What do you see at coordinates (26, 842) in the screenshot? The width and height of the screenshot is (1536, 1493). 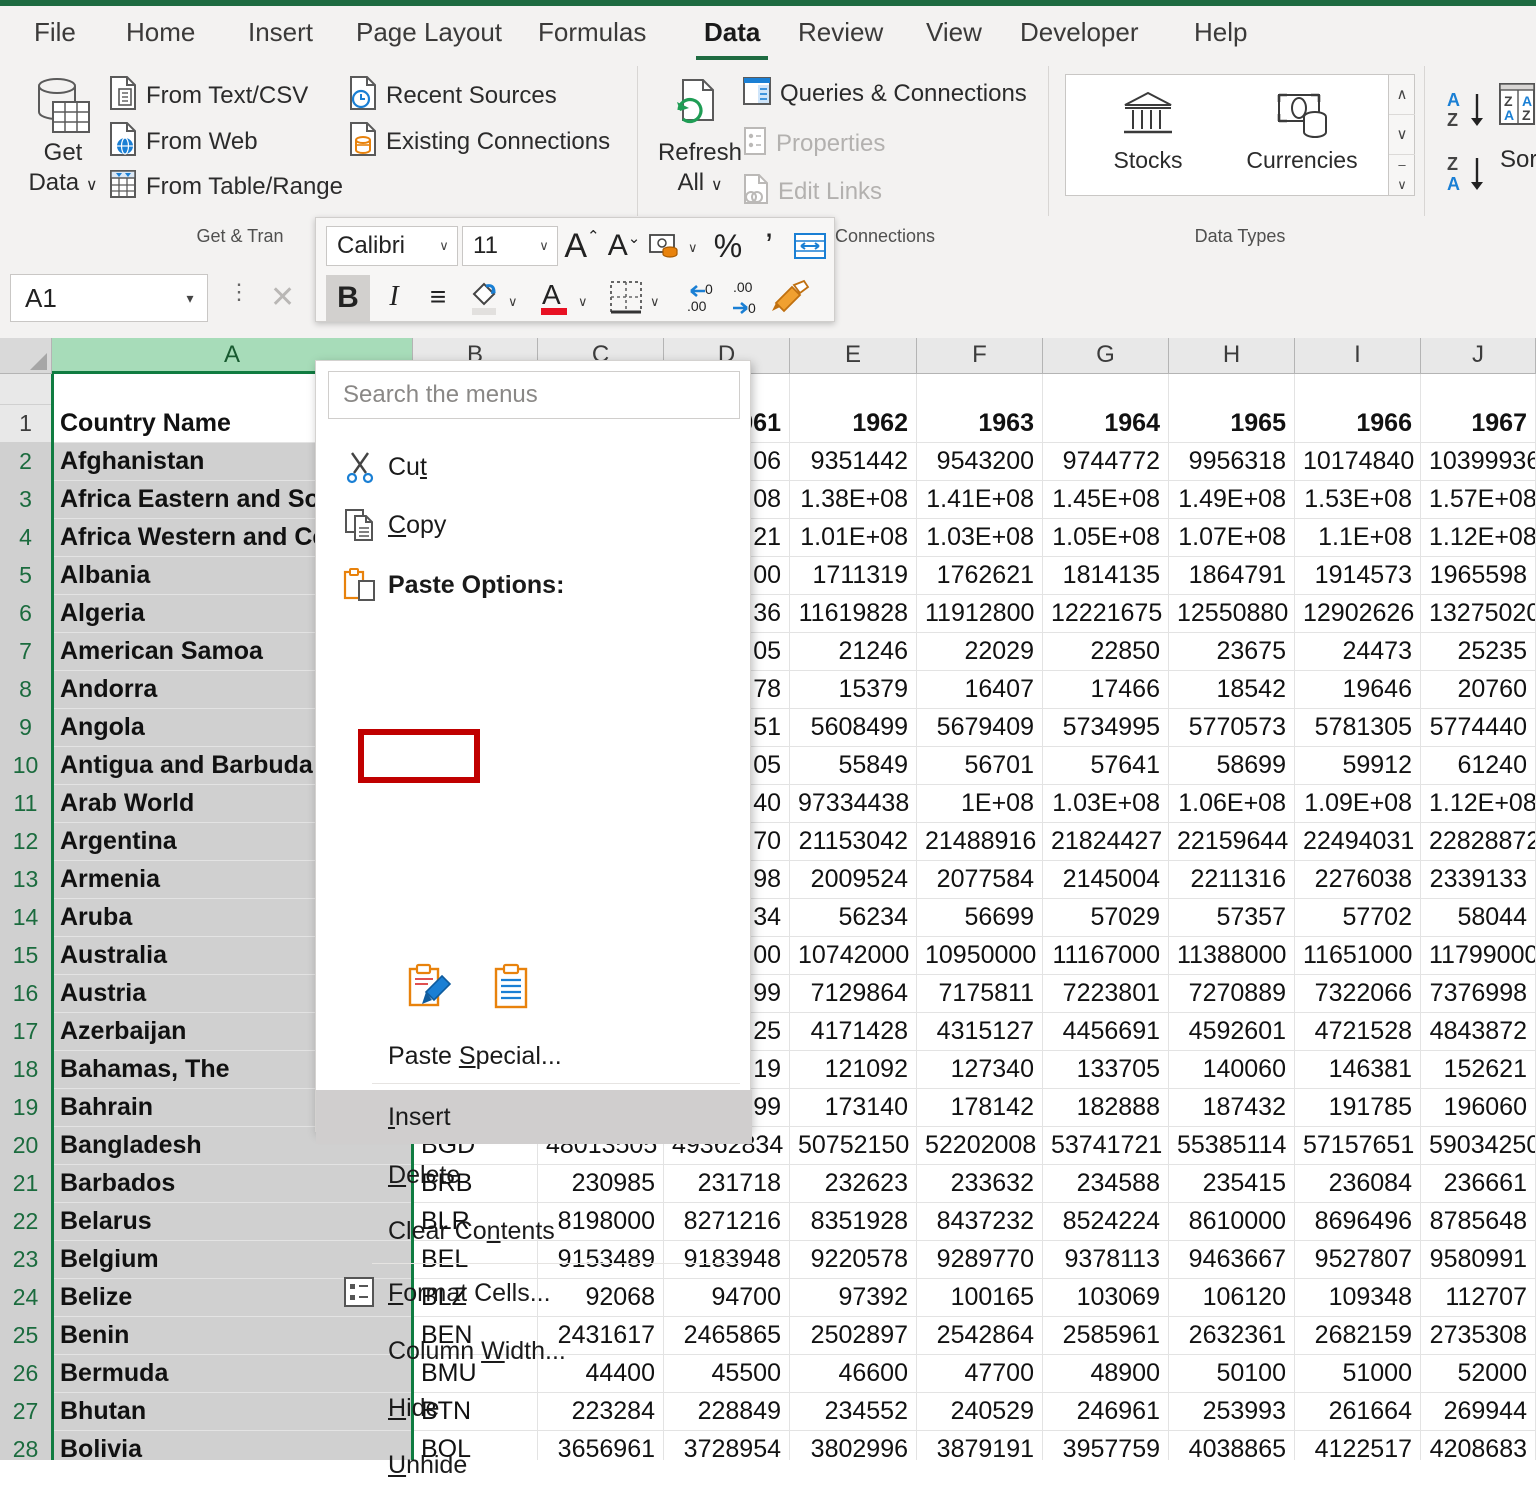 I see `row-header-12: 12` at bounding box center [26, 842].